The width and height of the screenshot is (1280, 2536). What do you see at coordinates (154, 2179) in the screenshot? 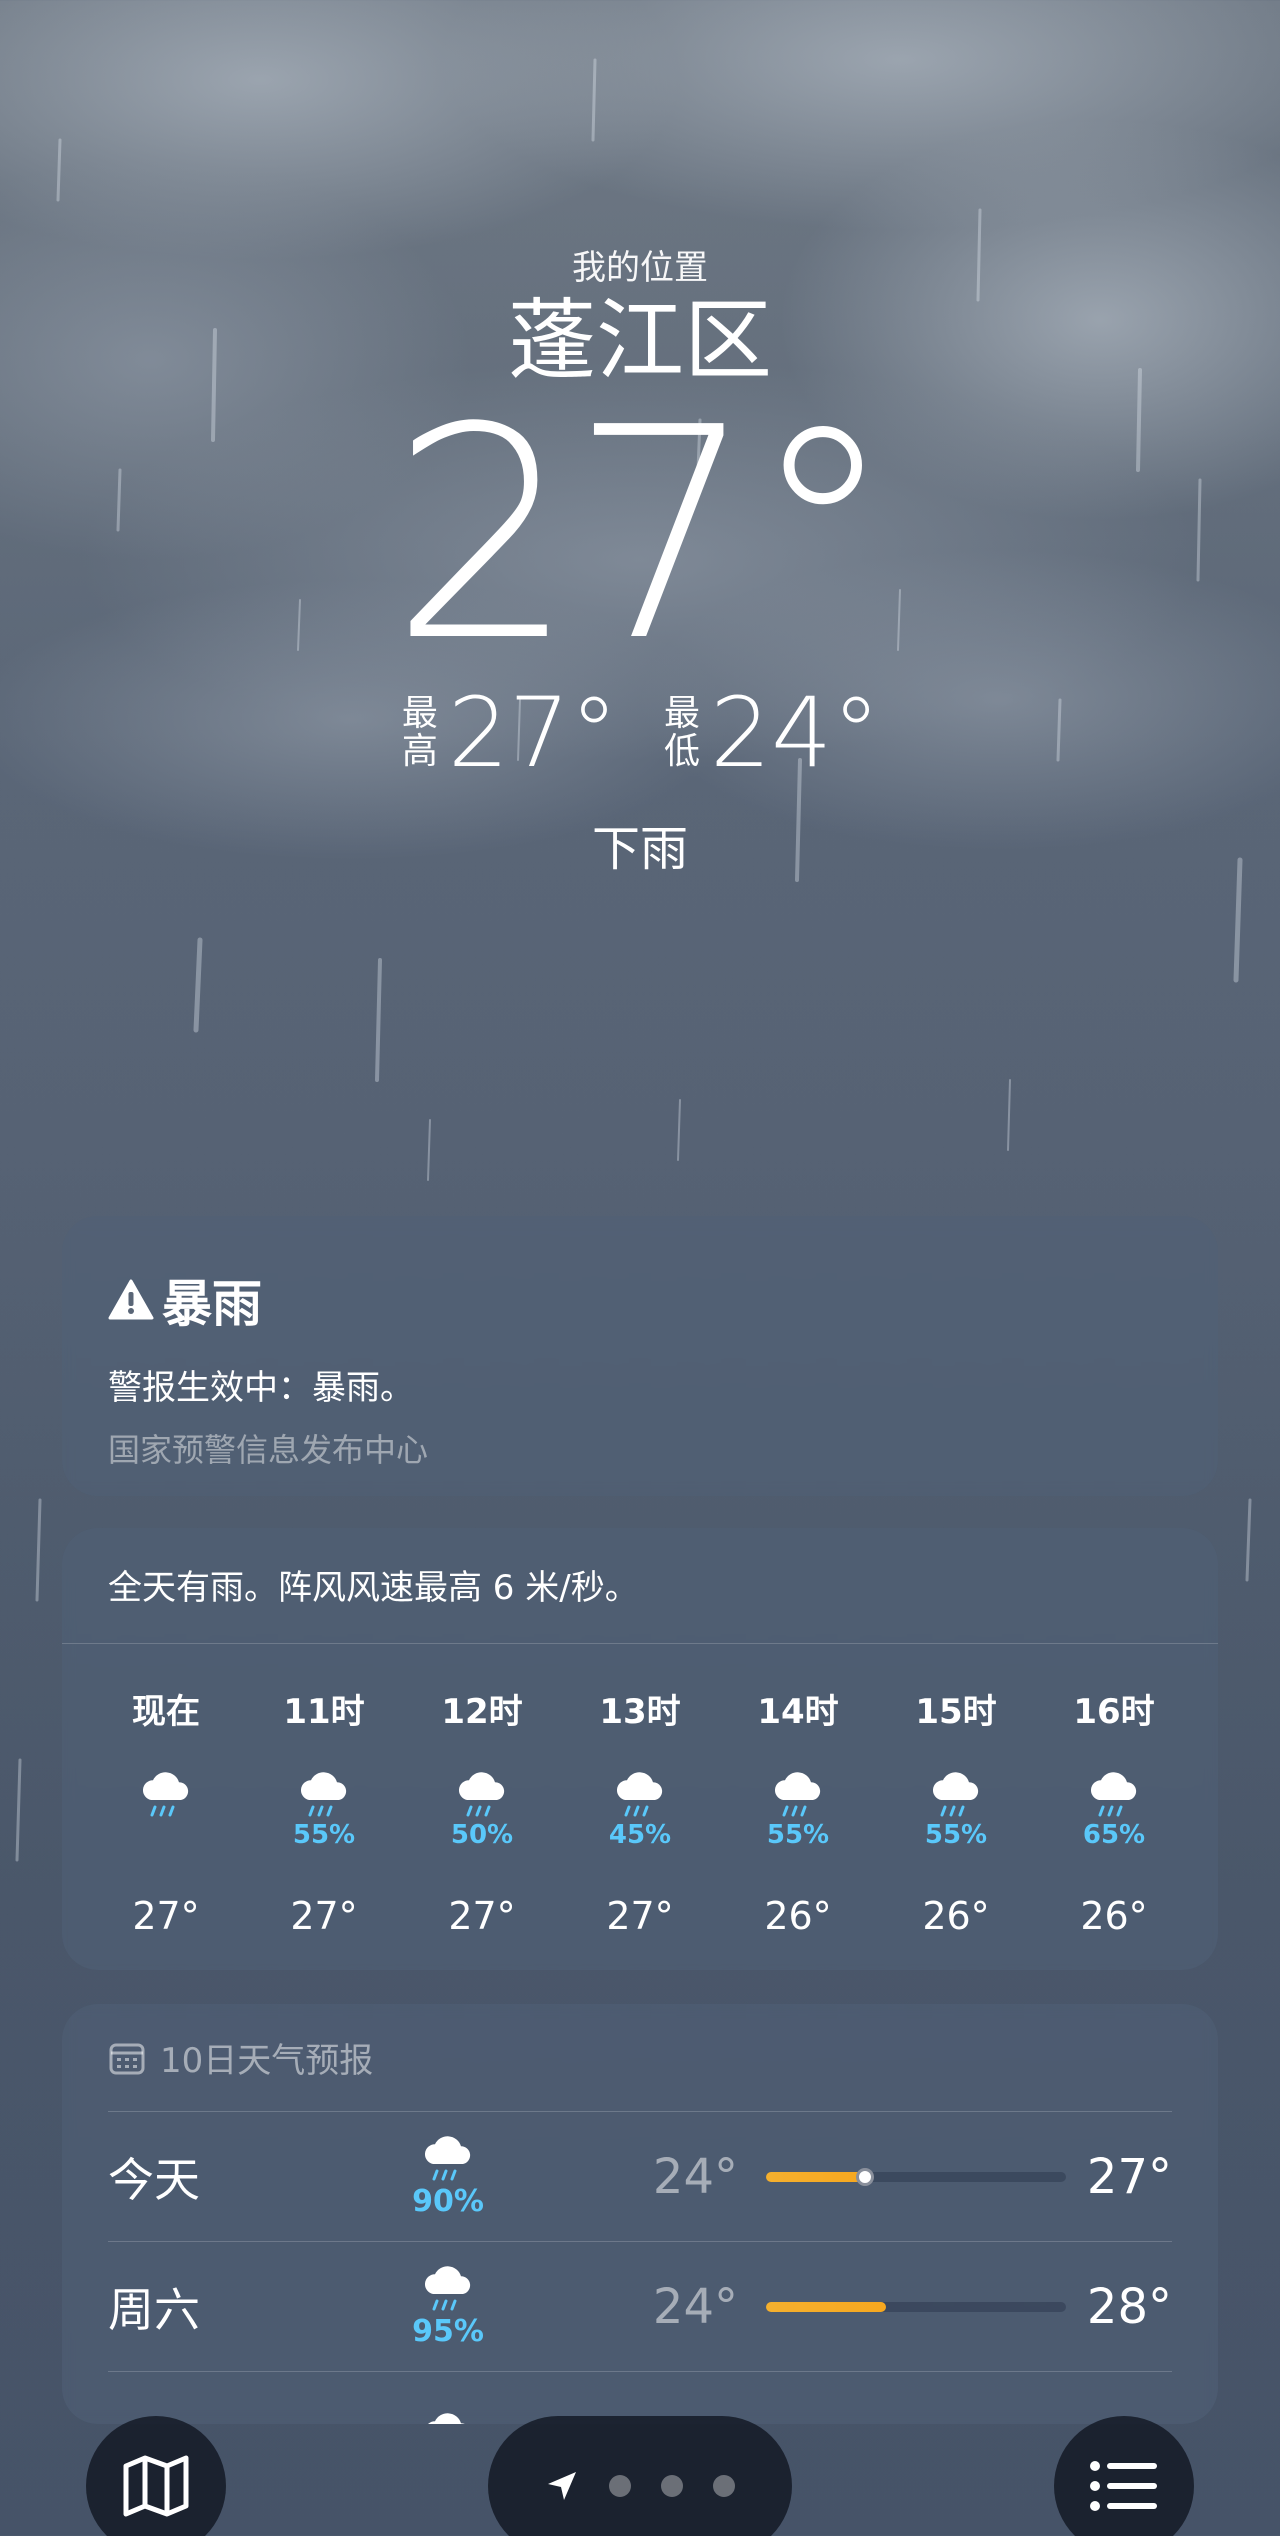
I see `day-name: 今天` at bounding box center [154, 2179].